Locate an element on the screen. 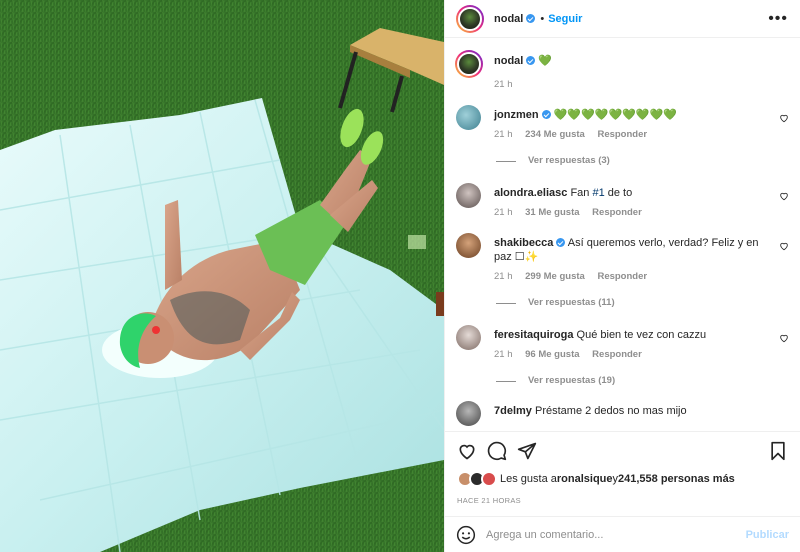  caption-username: nodal is located at coordinates (508, 61).